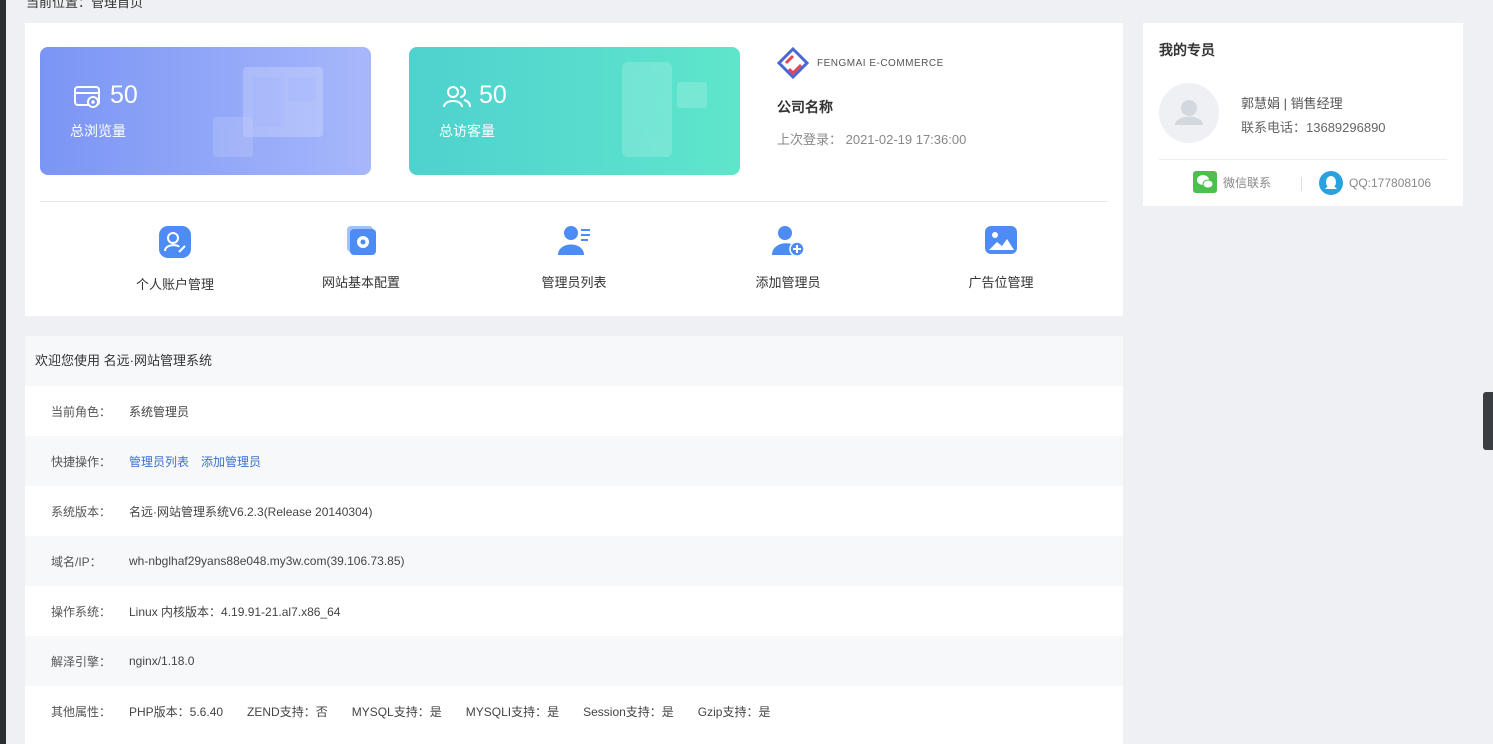  What do you see at coordinates (805, 107) in the screenshot?
I see `company-name: 公司名称` at bounding box center [805, 107].